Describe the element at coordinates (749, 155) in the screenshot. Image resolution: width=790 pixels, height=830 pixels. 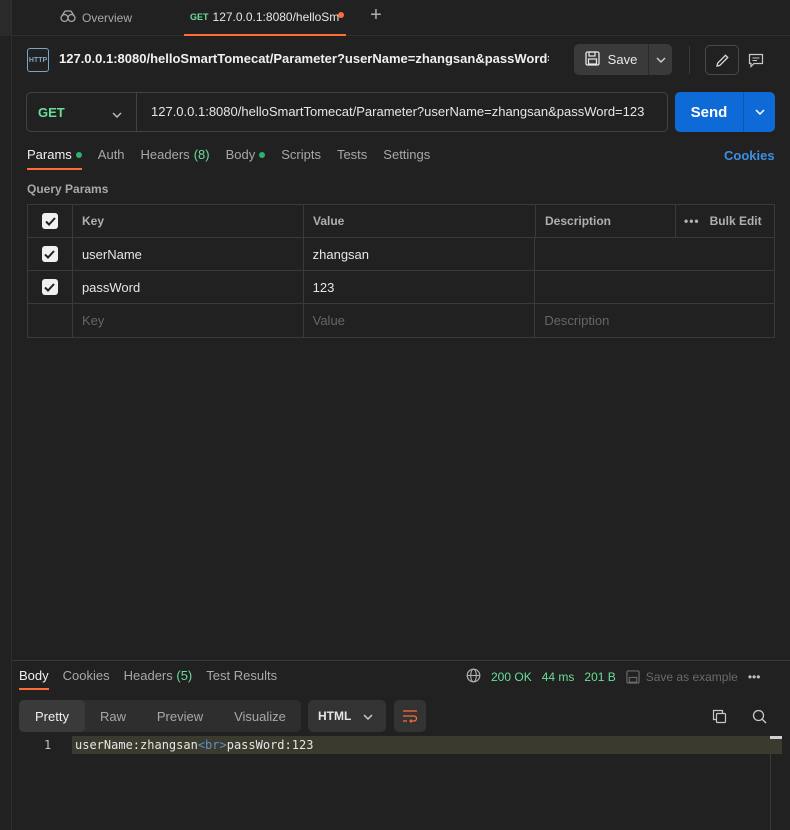
I see `cookies-link: Cookies` at that location.